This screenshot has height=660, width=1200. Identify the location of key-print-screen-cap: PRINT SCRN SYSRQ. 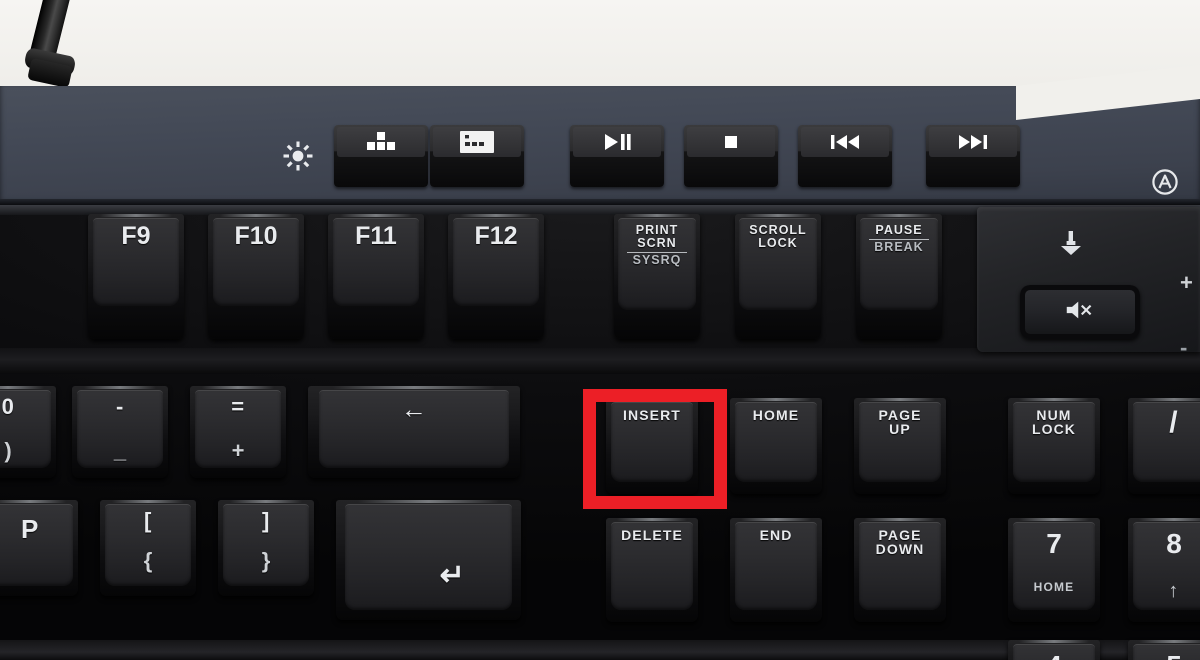
(657, 264).